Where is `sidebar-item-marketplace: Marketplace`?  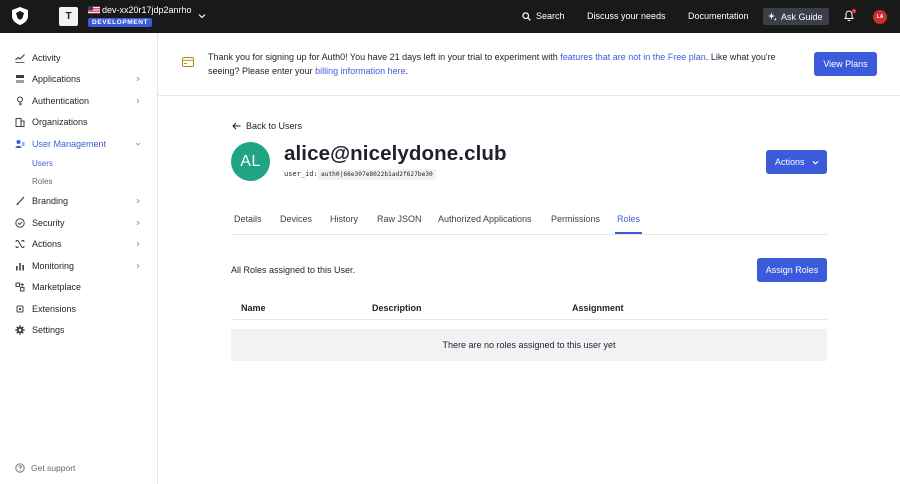
sidebar-item-marketplace: Marketplace is located at coordinates (78, 287).